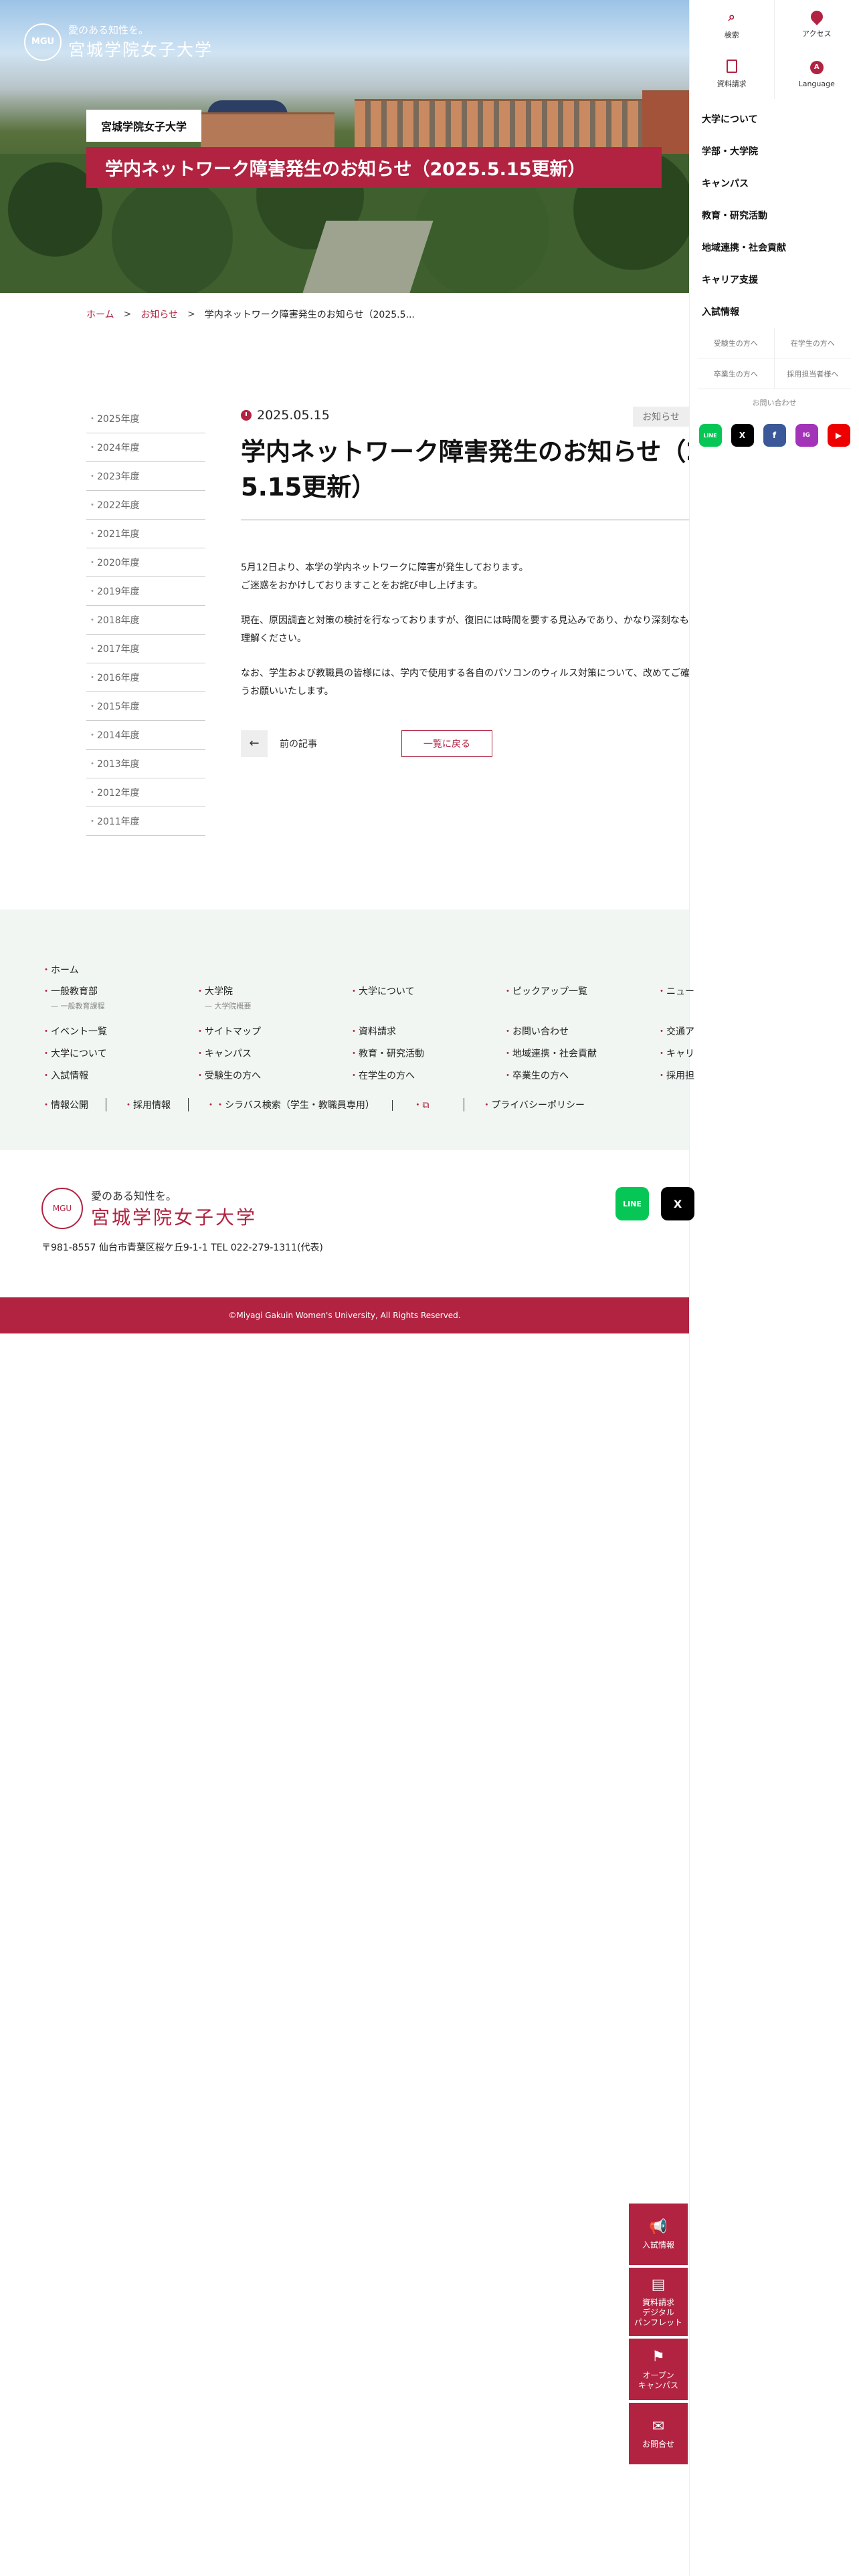 Image resolution: width=859 pixels, height=2576 pixels. I want to click on footer-link-privacy: プライバシーポリシー, so click(533, 1104).